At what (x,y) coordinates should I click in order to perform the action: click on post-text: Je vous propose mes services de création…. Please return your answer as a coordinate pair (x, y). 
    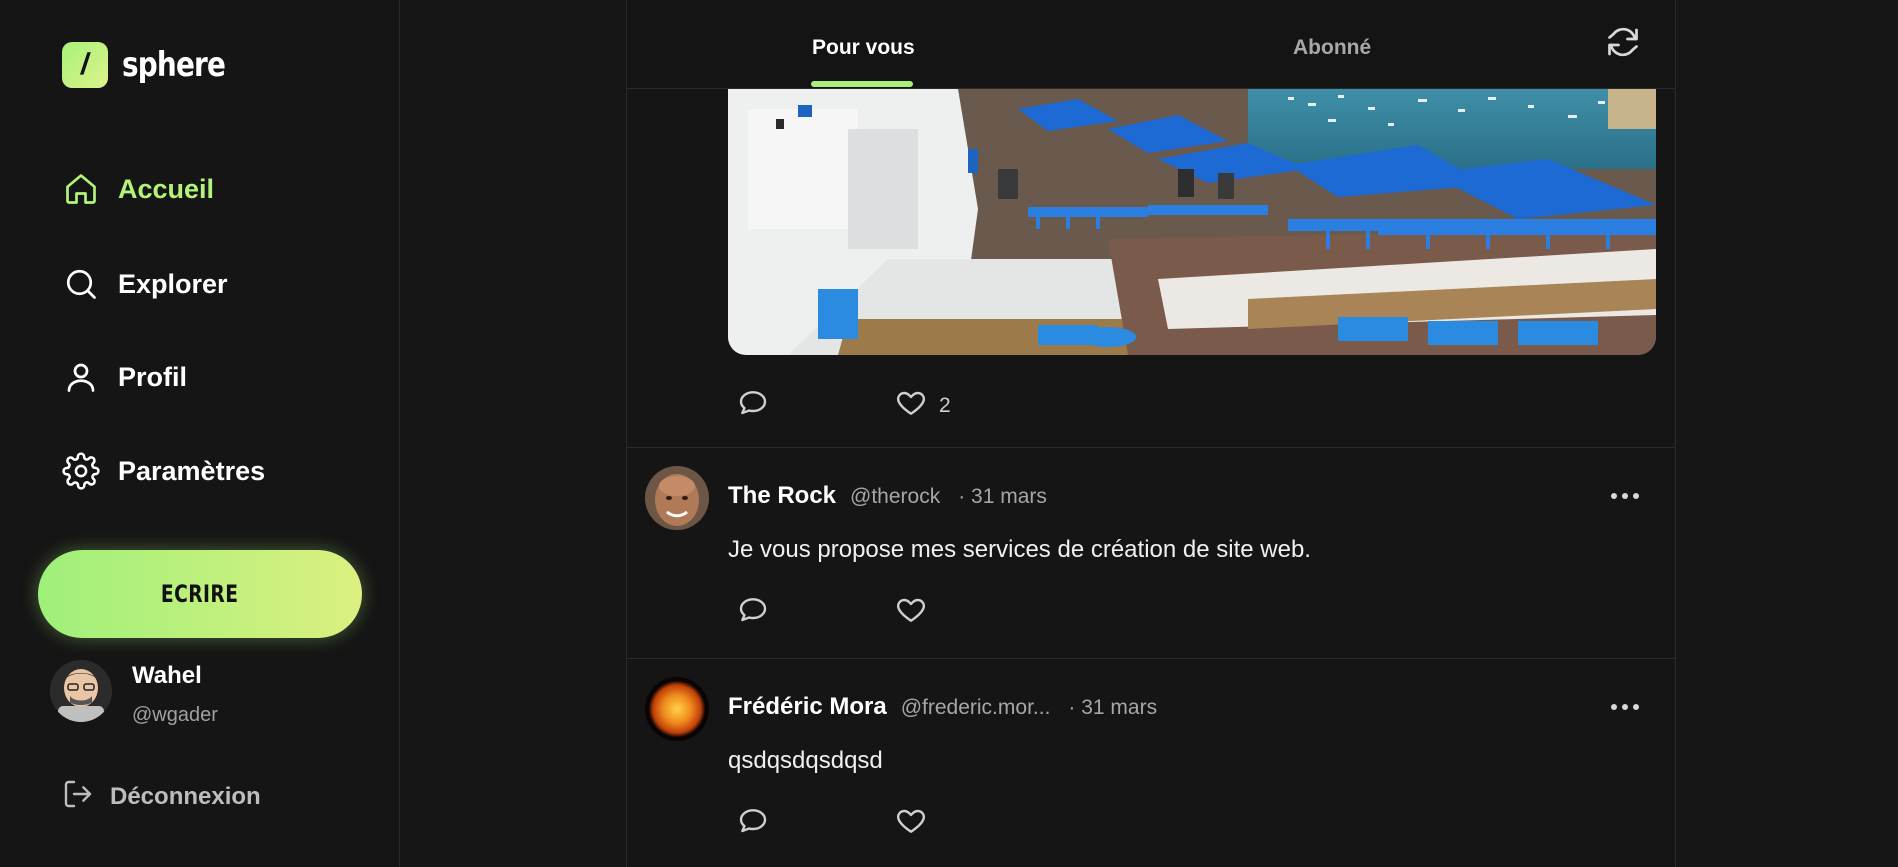
    Looking at the image, I should click on (1019, 549).